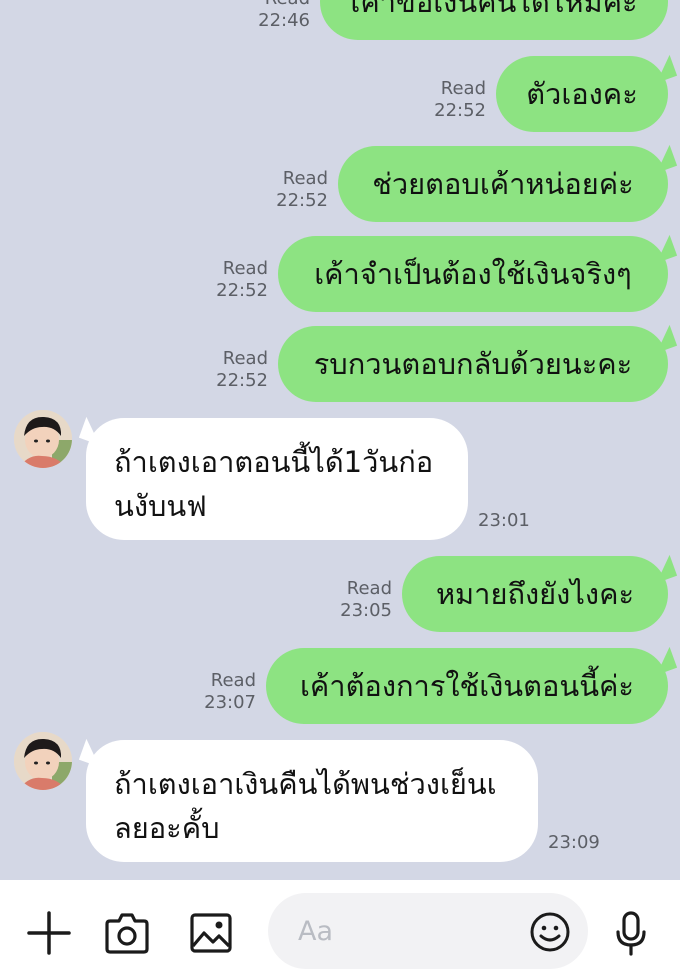 The width and height of the screenshot is (680, 980). I want to click on message-status: Read 23:05, so click(352, 600).